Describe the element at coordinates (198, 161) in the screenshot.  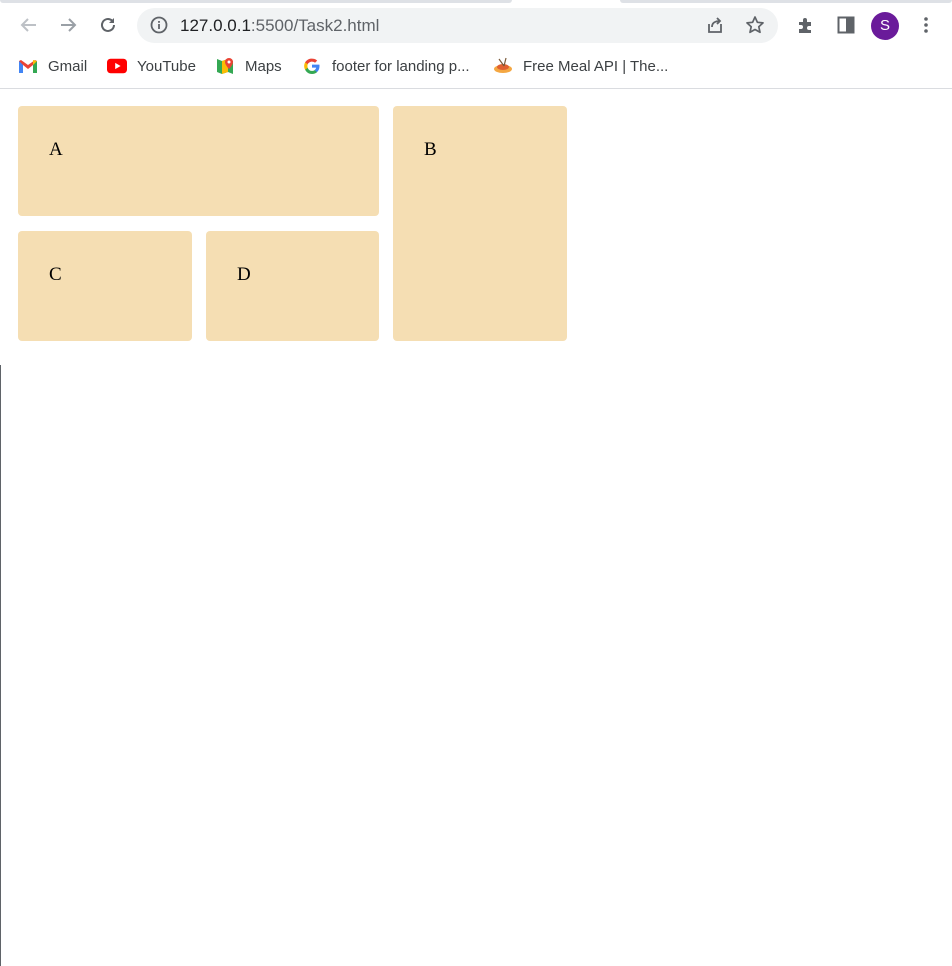
I see `grid-box-a: A` at that location.